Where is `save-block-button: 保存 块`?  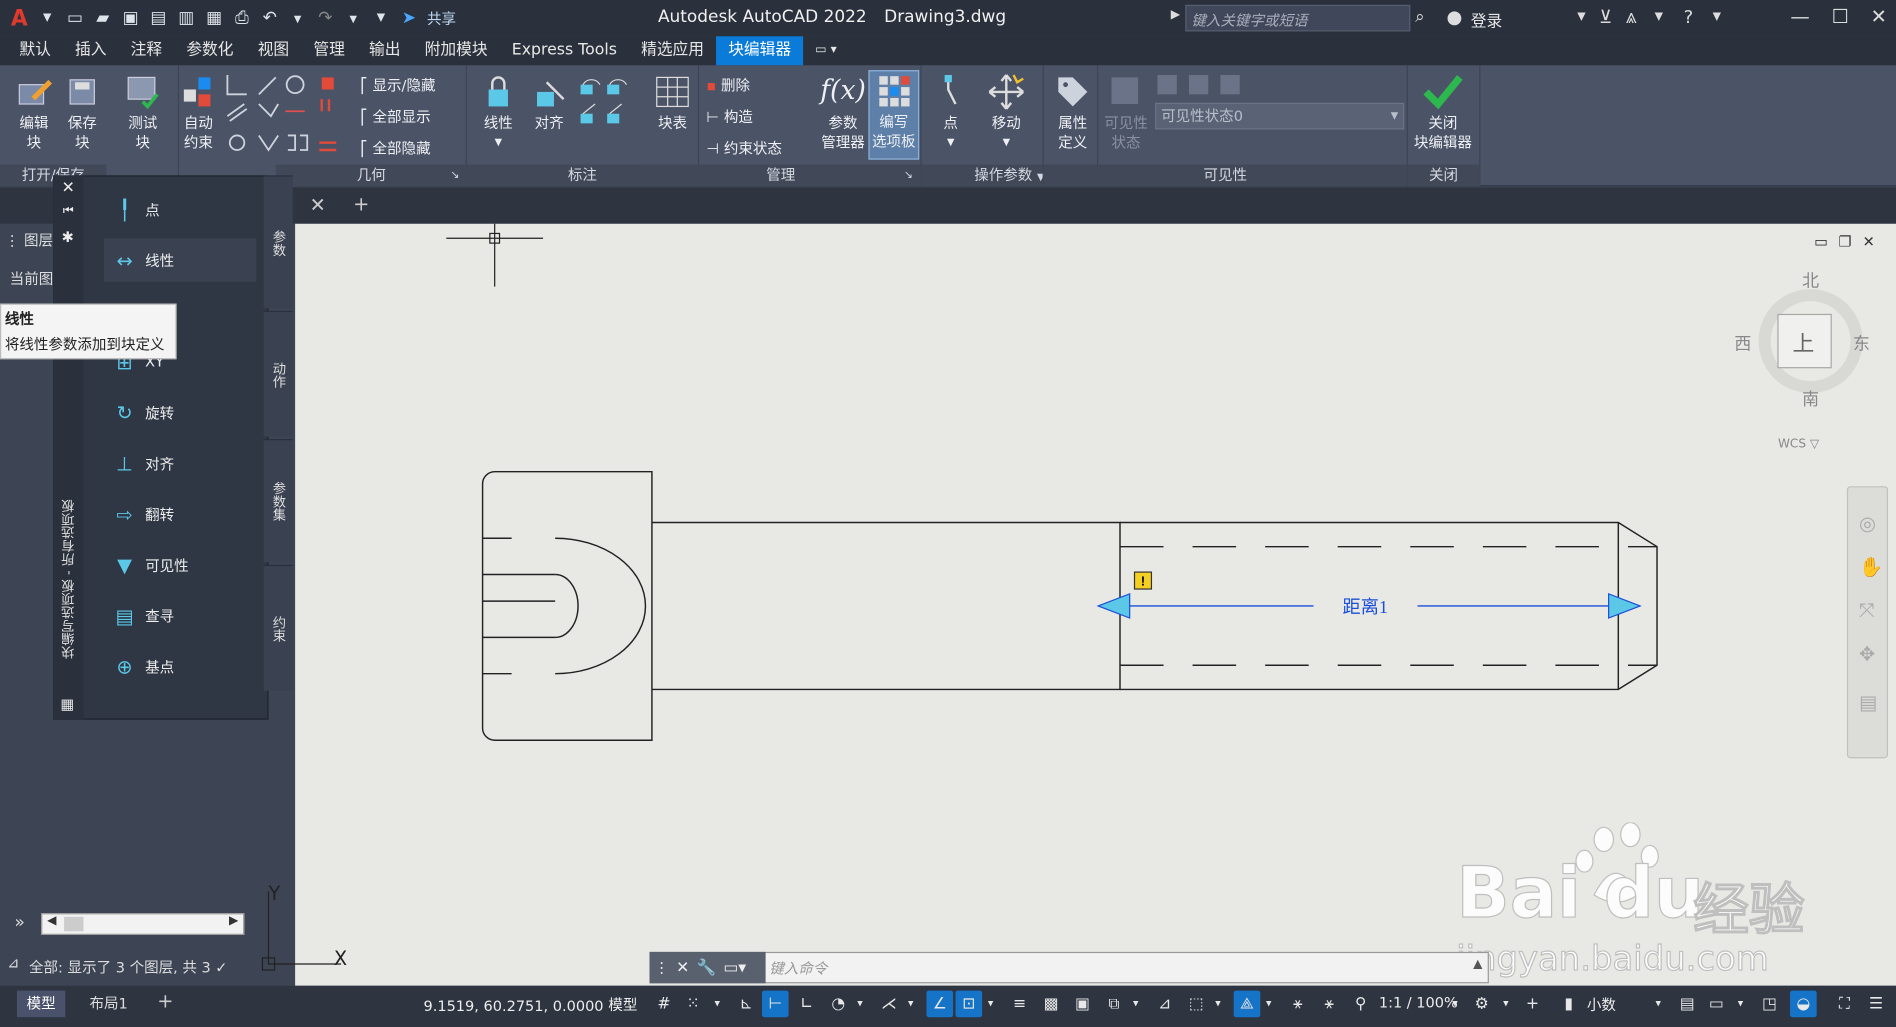
save-block-button: 保存 块 is located at coordinates (82, 113).